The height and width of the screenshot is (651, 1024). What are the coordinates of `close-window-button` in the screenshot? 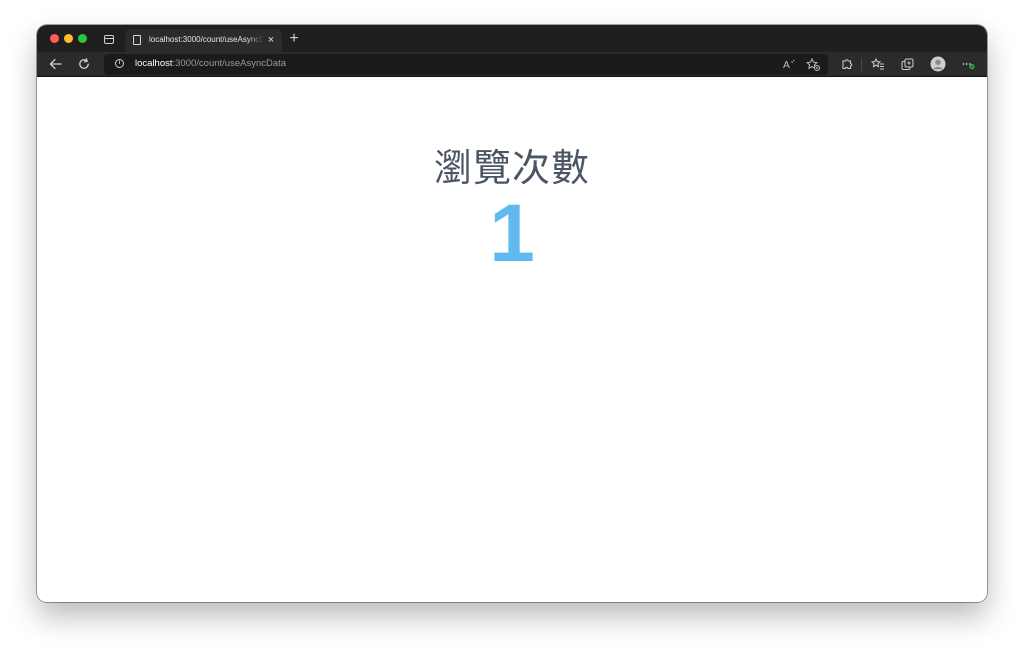 It's located at (54, 38).